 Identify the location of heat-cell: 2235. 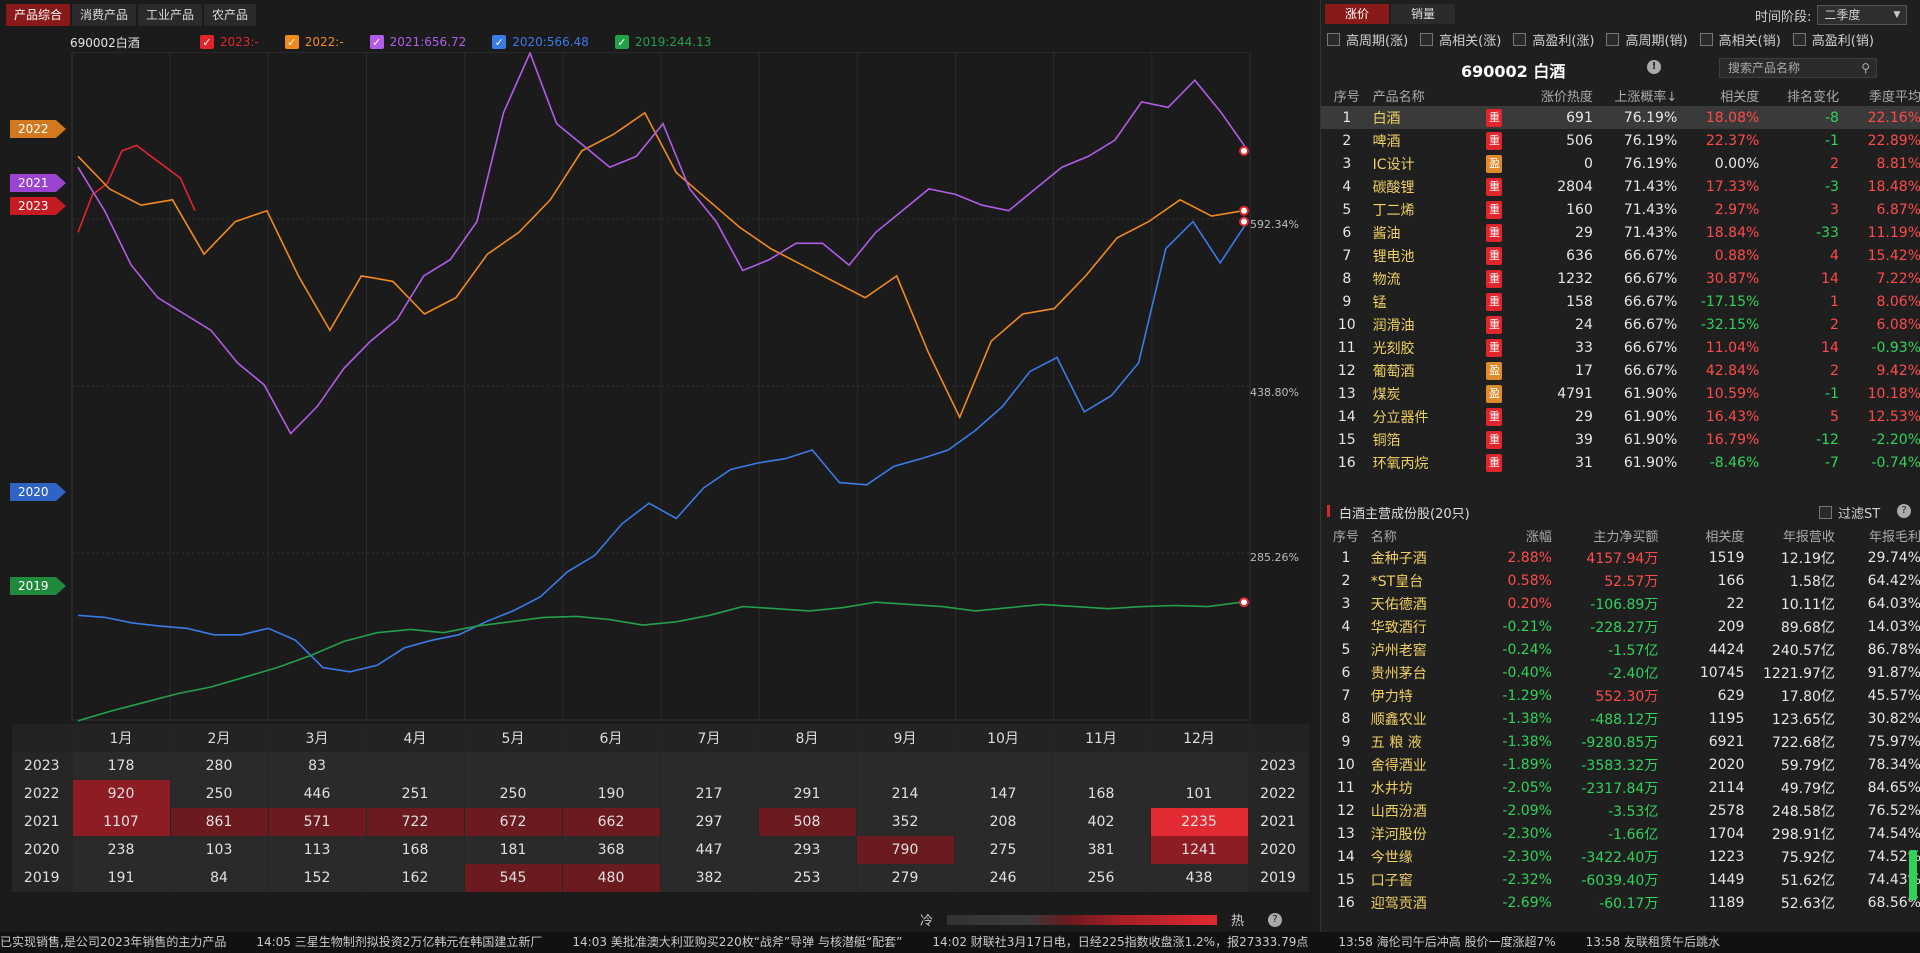
(1199, 822).